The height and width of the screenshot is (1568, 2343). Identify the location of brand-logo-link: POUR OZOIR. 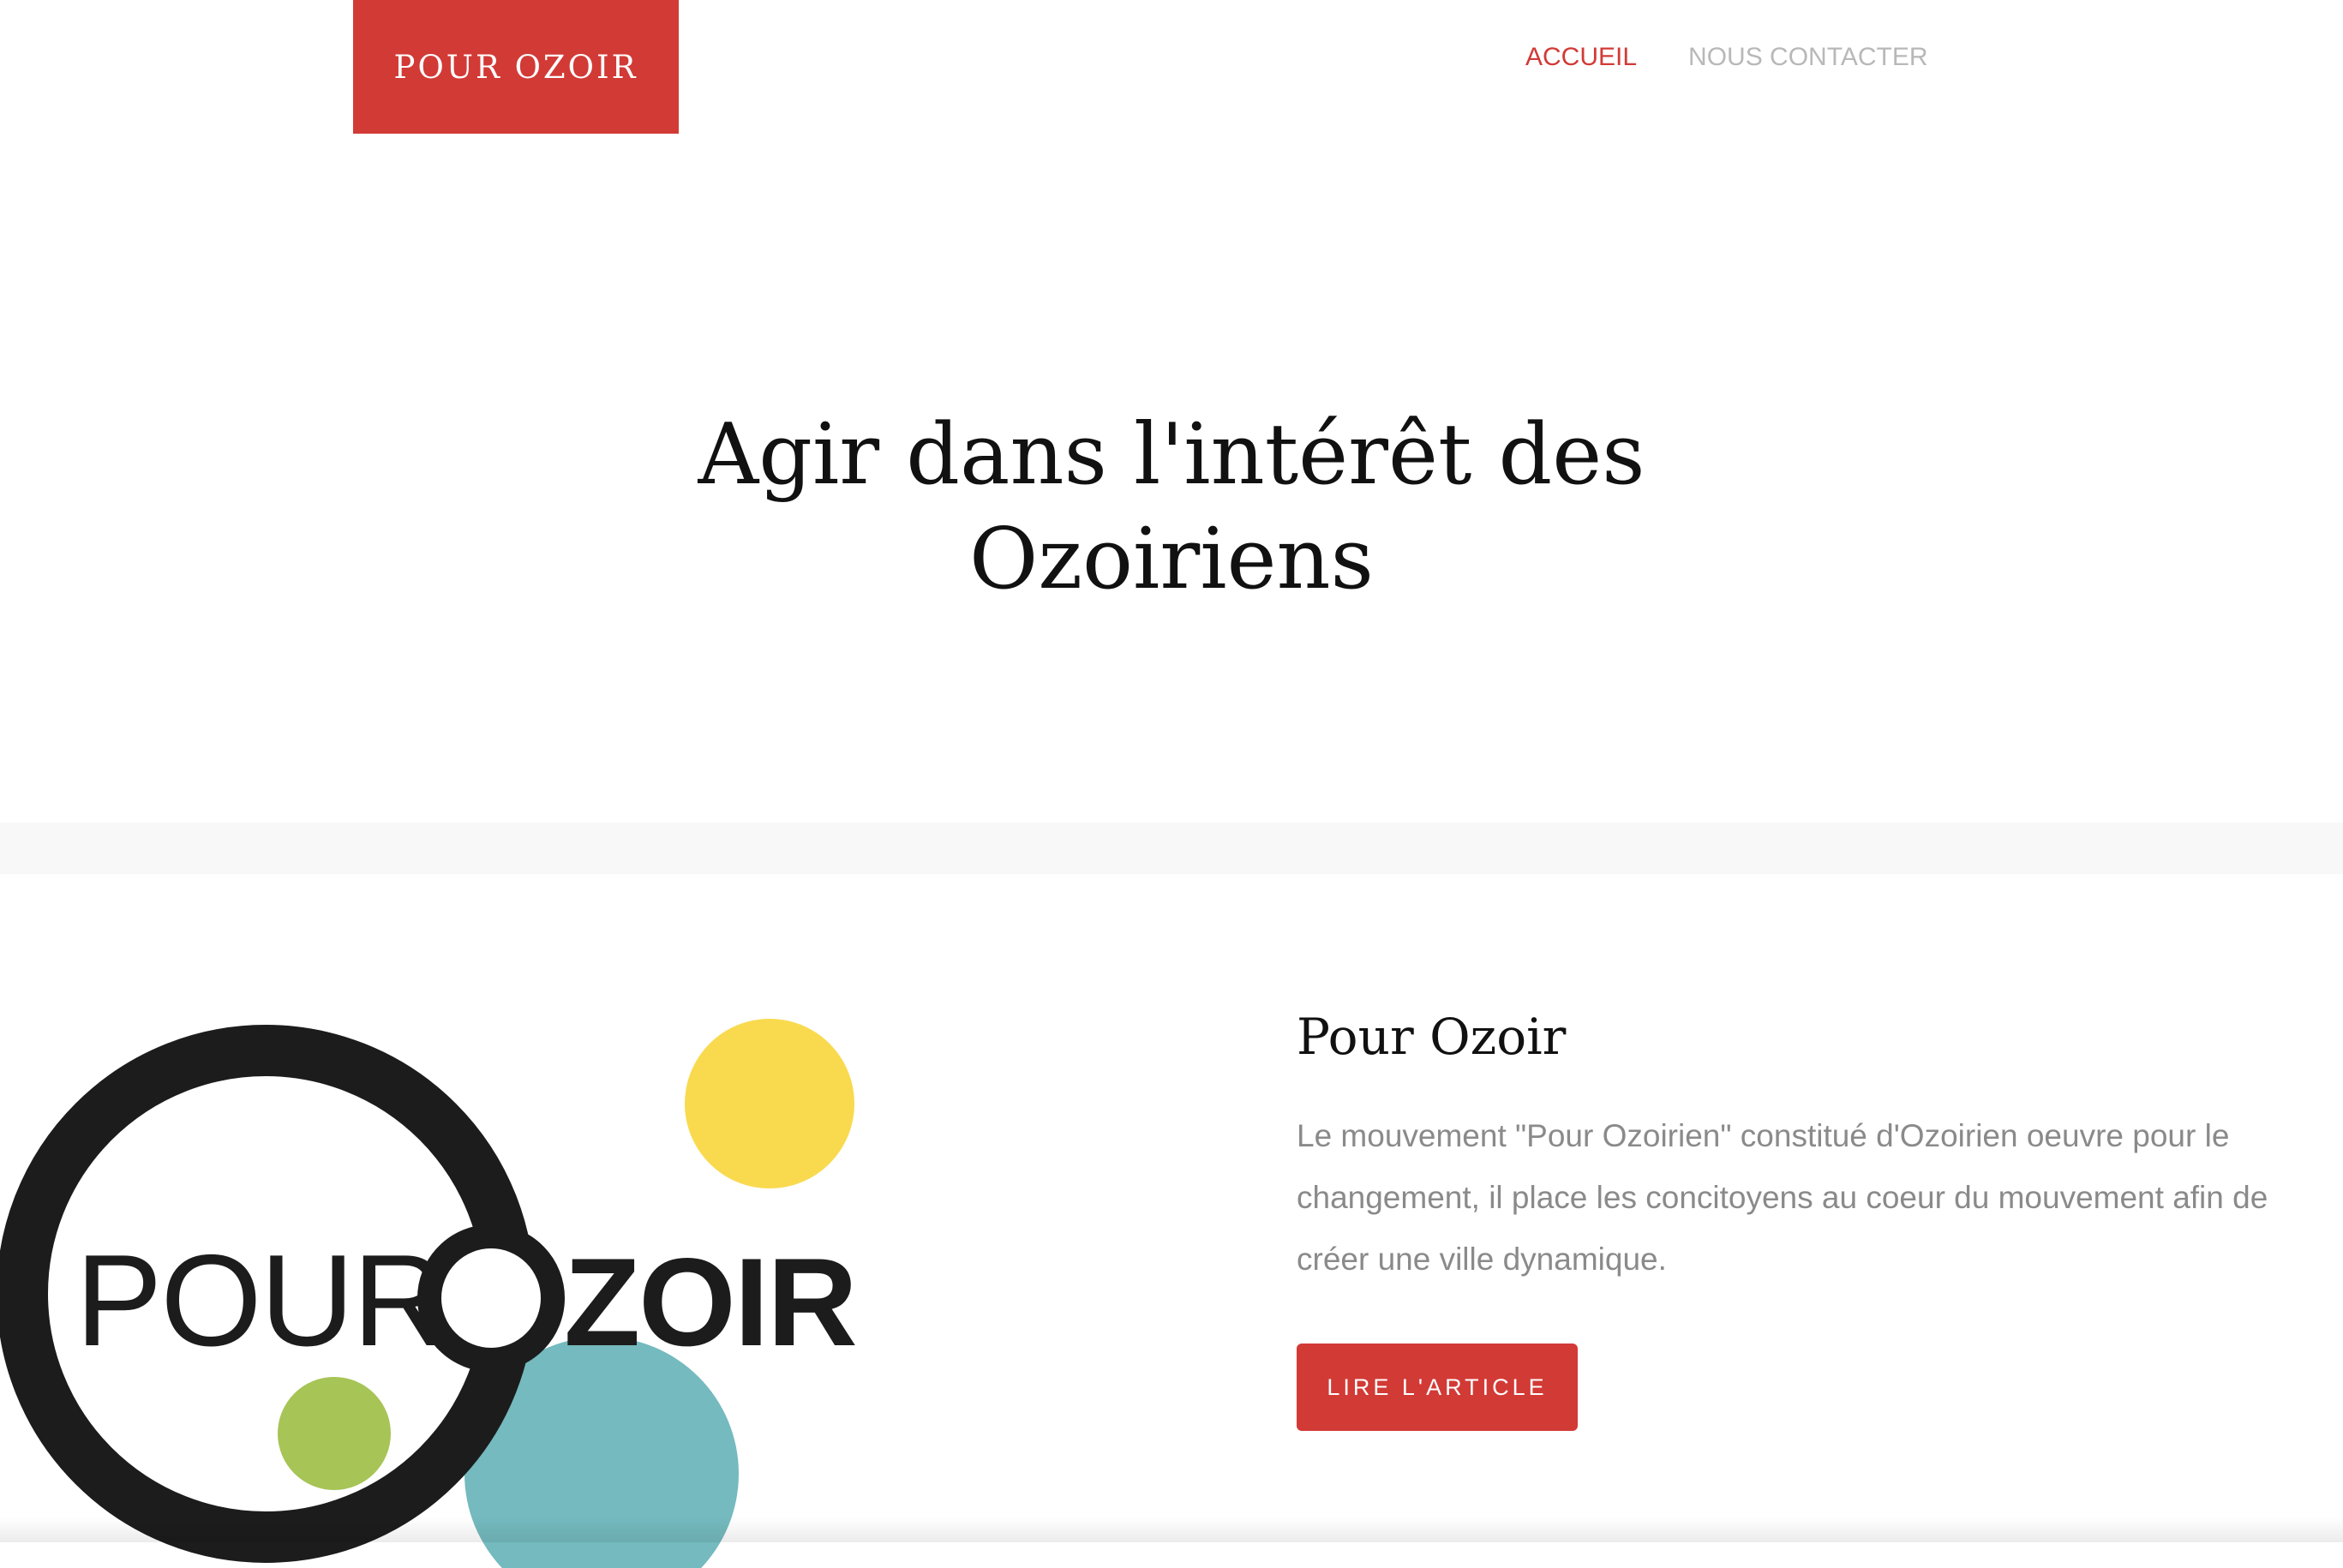
(516, 67).